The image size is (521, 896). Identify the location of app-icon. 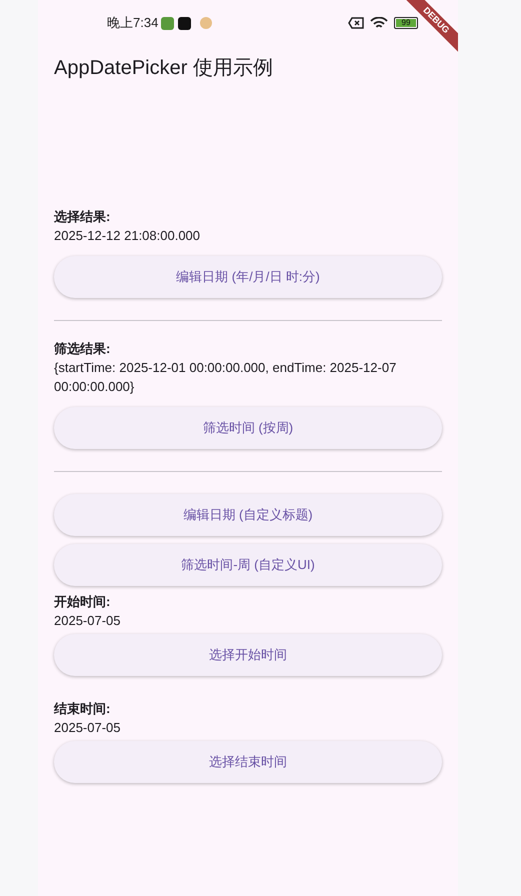
(167, 23).